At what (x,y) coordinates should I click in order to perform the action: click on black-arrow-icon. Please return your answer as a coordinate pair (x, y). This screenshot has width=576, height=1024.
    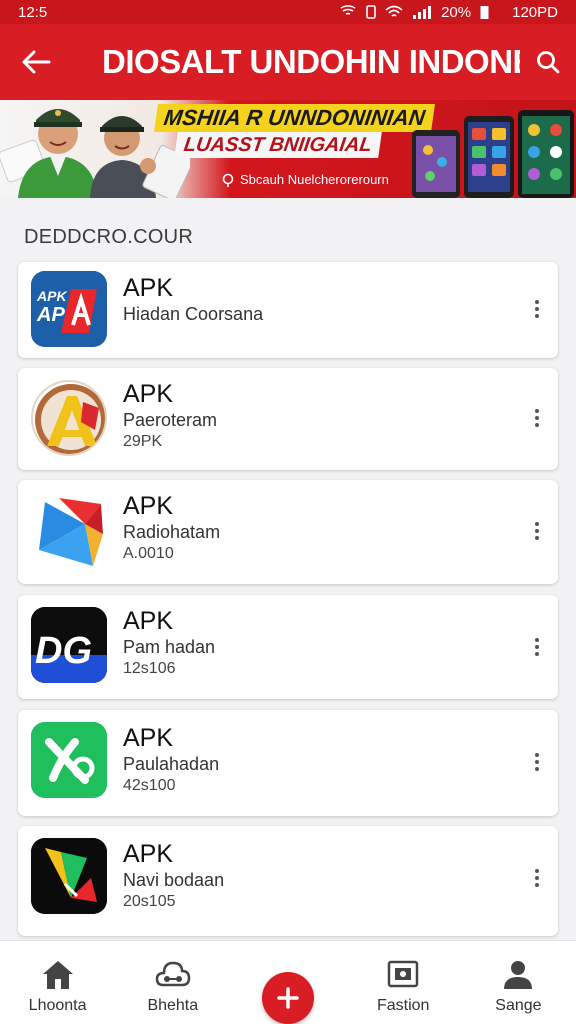
    Looking at the image, I should click on (69, 876).